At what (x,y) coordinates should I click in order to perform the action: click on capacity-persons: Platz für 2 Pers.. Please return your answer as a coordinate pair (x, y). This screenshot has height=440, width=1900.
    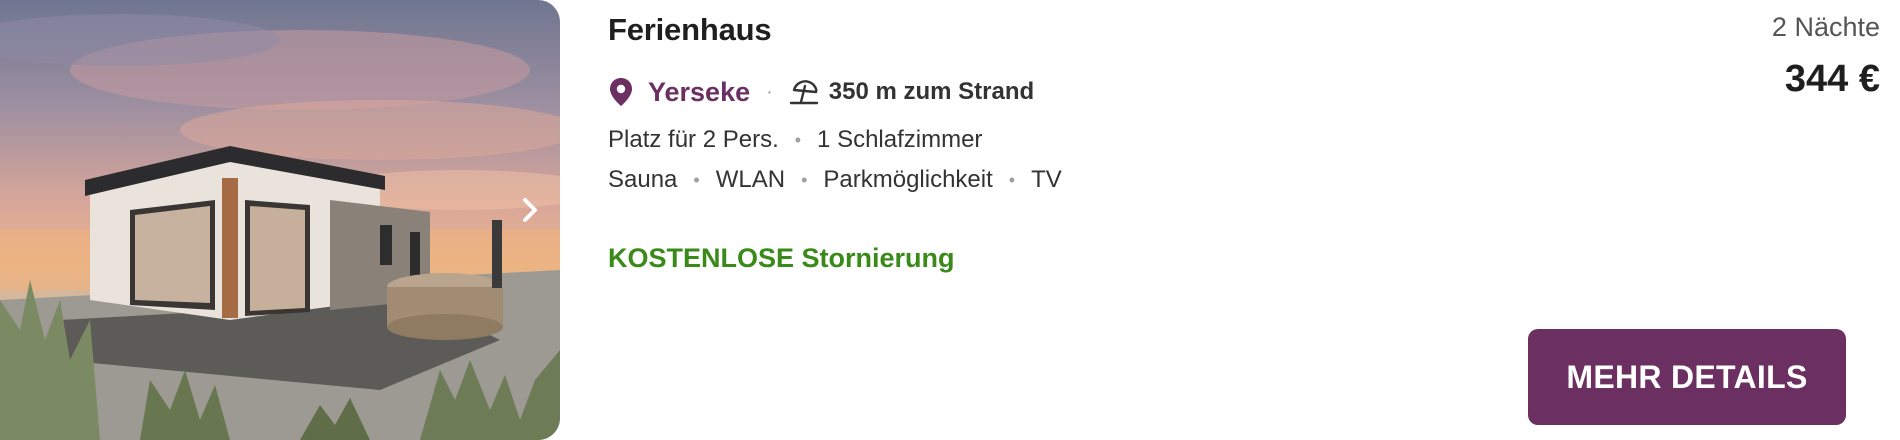
    Looking at the image, I should click on (693, 139).